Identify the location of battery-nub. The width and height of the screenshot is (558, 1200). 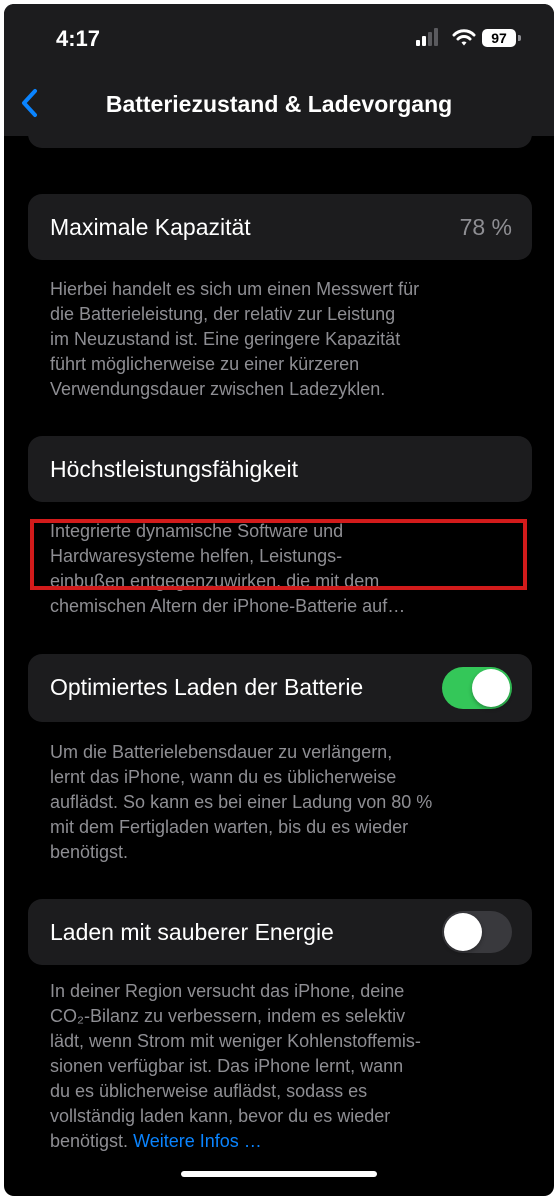
(519, 38).